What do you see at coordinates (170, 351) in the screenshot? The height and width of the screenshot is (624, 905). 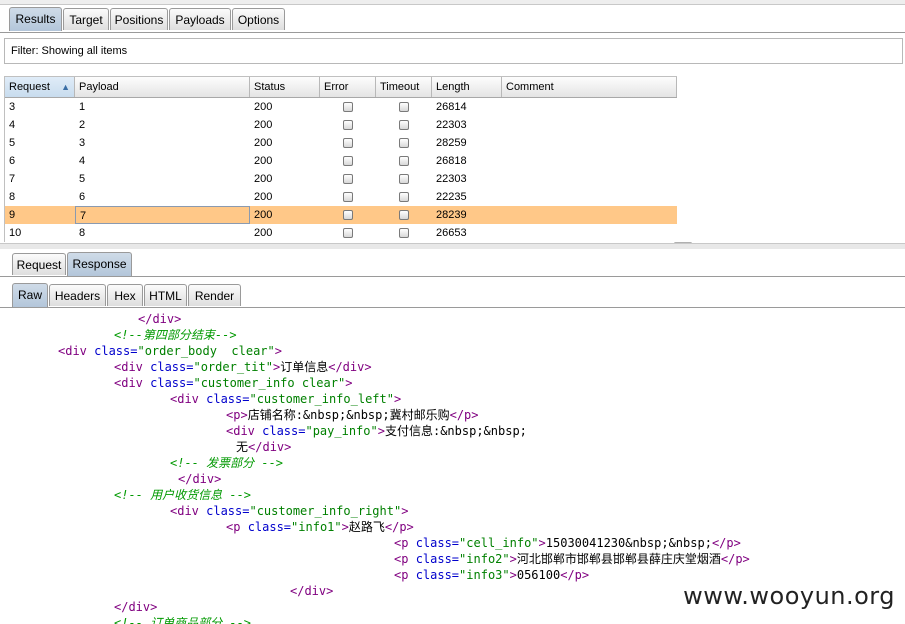 I see `code-line-3: <div class="order_body clear">` at bounding box center [170, 351].